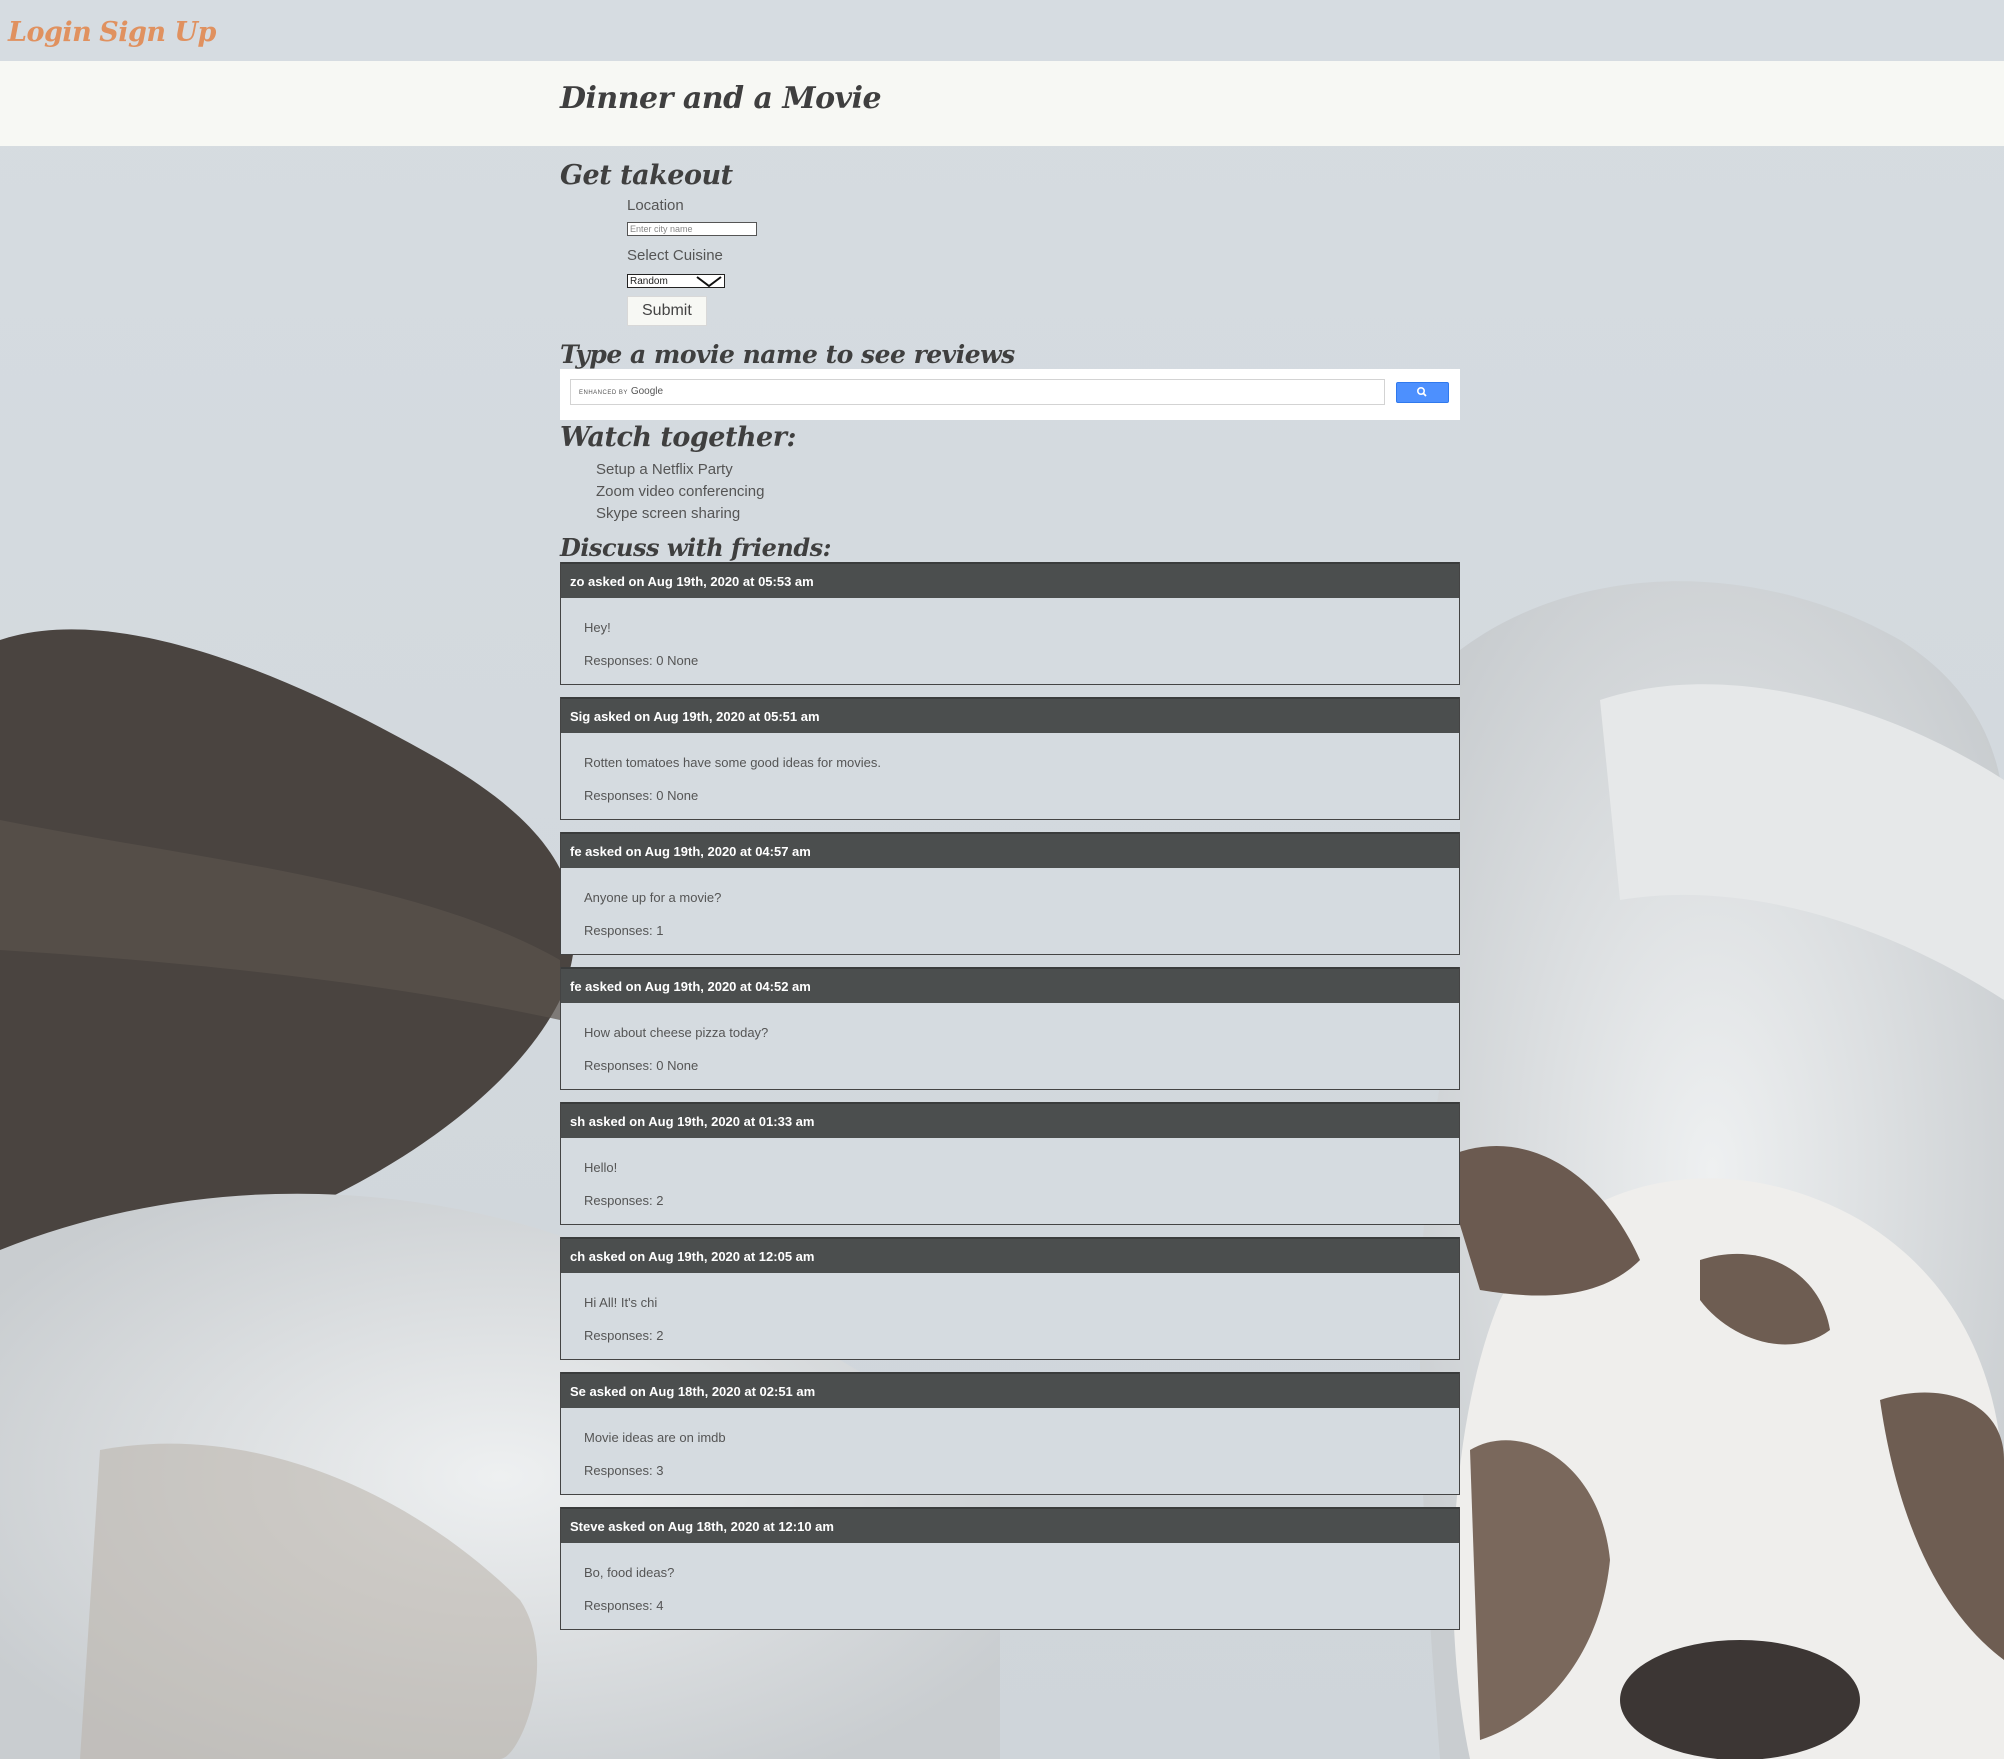  I want to click on post-body: Hi All! It's chi Responses: 2, so click(1010, 1316).